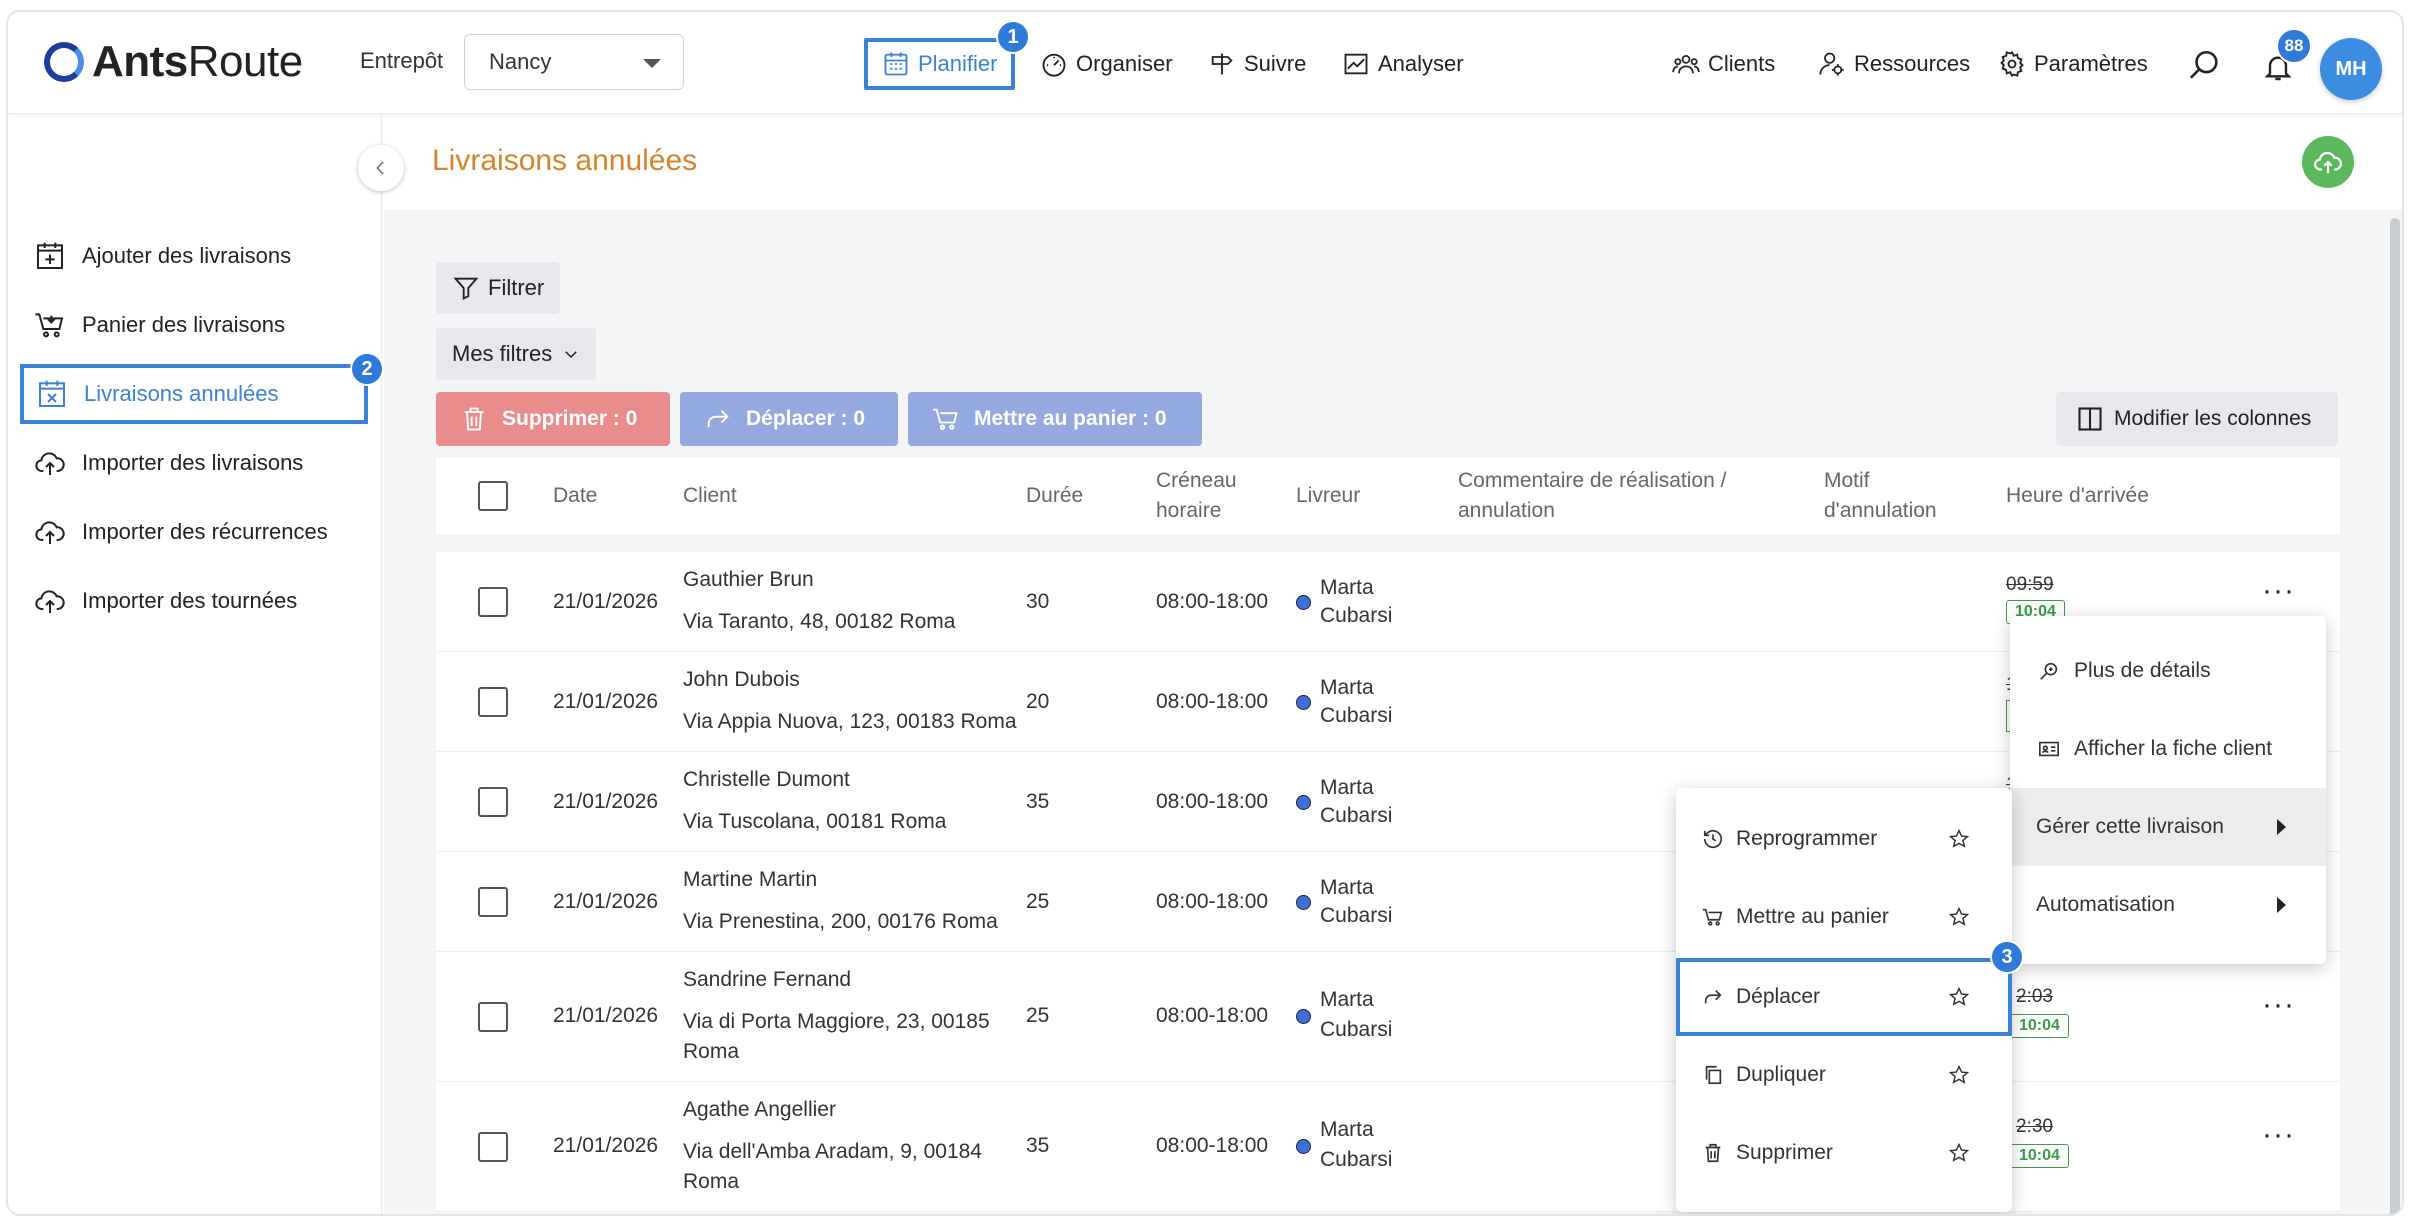 The width and height of the screenshot is (2410, 1231). Describe the element at coordinates (2168, 749) in the screenshot. I see `menu-item-client-sheet: Afficher la fiche client` at that location.